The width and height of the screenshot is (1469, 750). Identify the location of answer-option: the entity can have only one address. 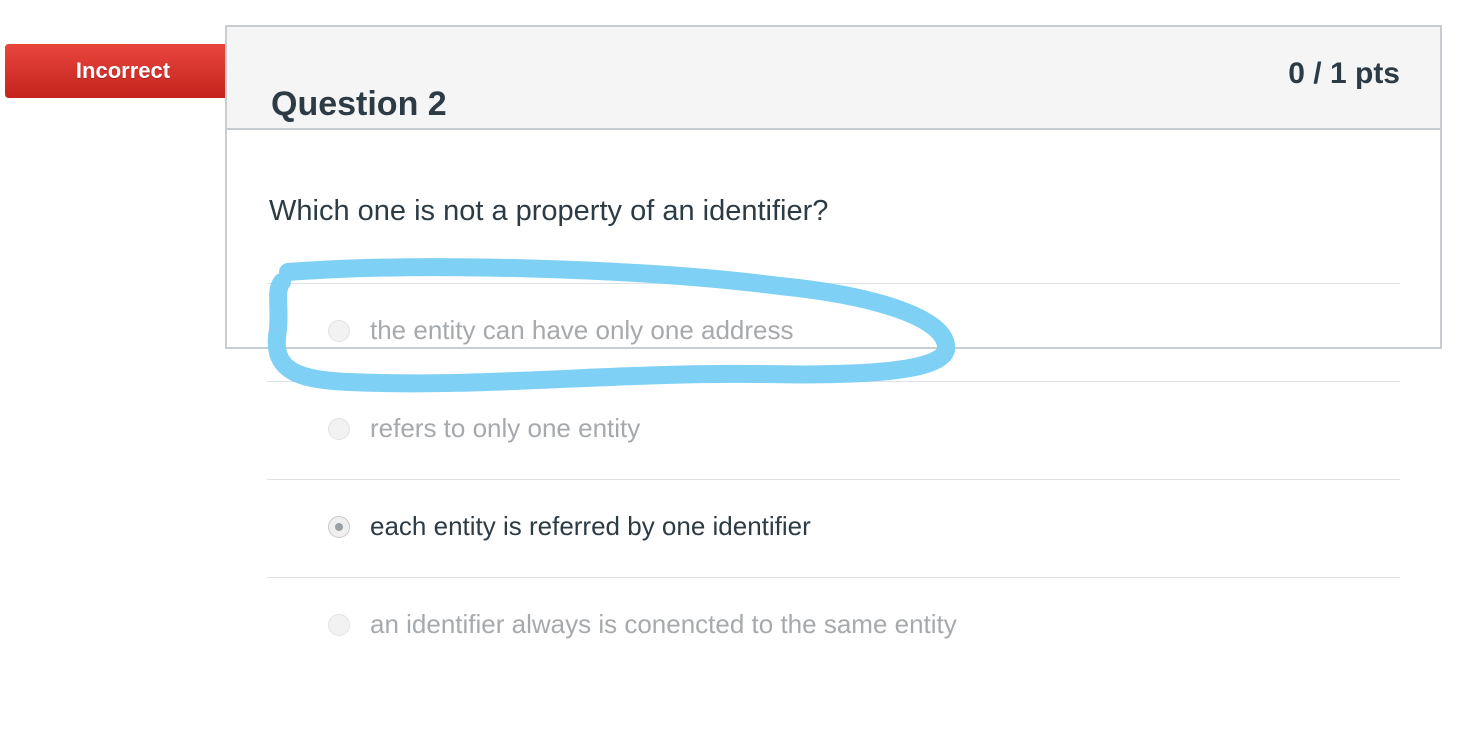
(833, 332).